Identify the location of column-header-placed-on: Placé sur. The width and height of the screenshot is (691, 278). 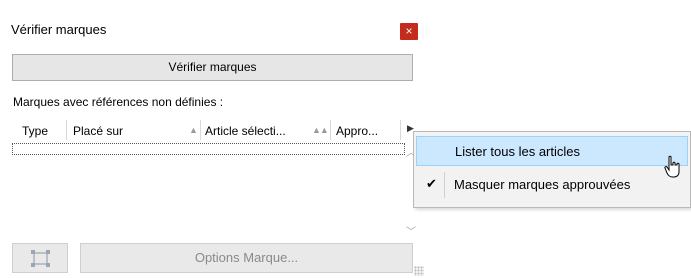
(98, 131).